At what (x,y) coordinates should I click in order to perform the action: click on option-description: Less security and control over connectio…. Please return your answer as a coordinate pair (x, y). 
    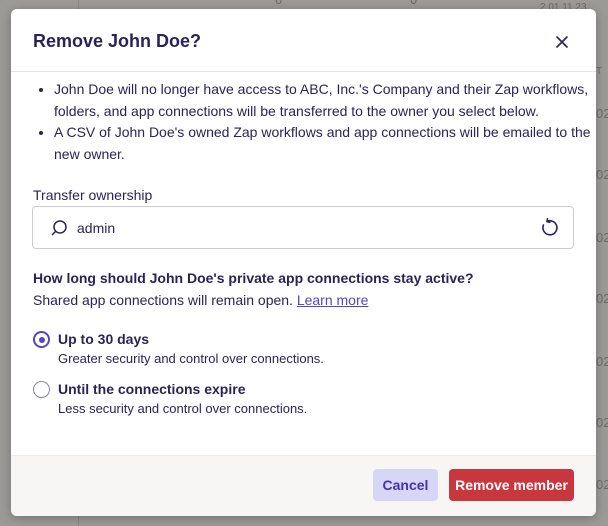
    Looking at the image, I should click on (183, 408).